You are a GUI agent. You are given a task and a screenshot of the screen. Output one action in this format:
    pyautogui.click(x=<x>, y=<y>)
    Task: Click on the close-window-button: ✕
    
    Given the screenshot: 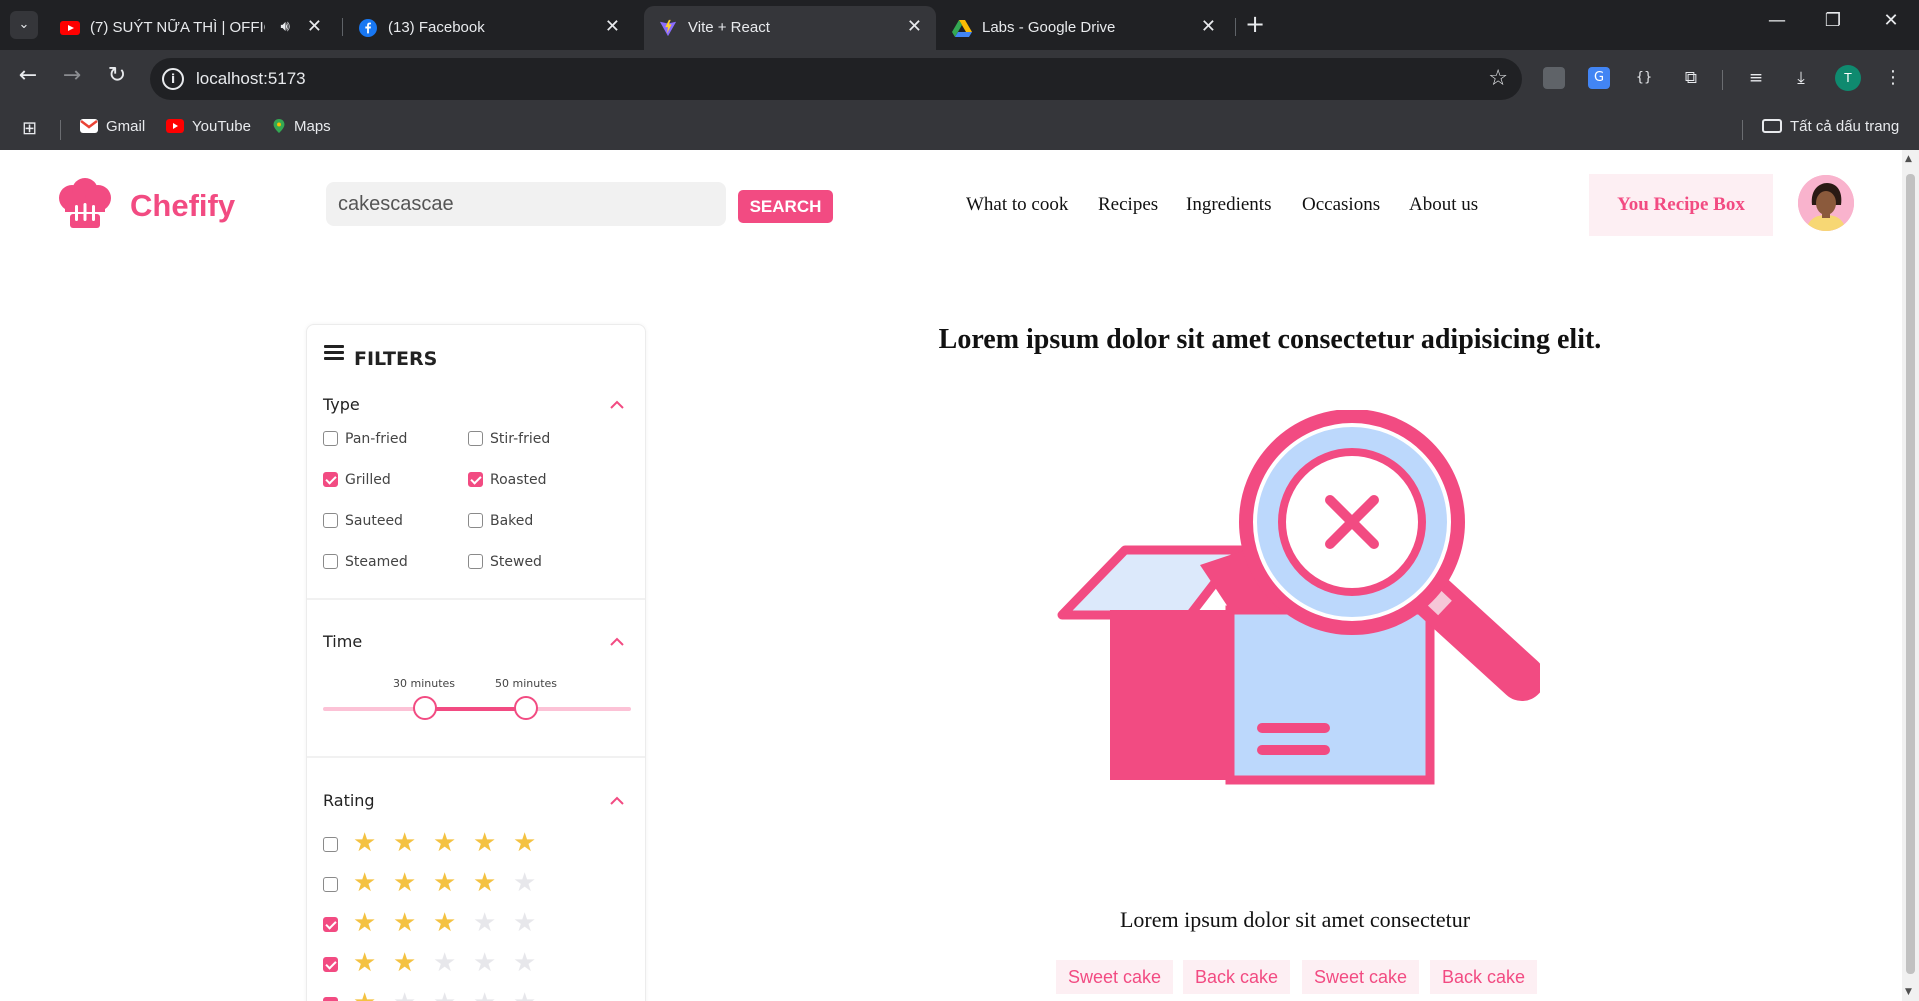 What is the action you would take?
    pyautogui.click(x=1891, y=20)
    